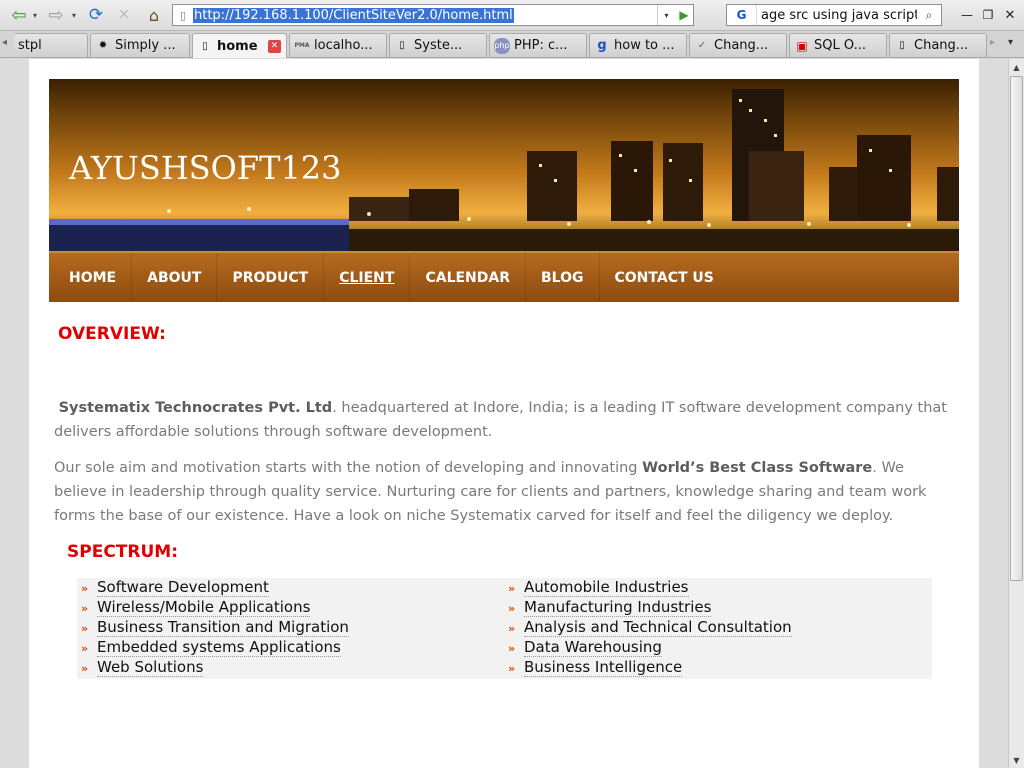  I want to click on php-icon: php, so click(502, 45).